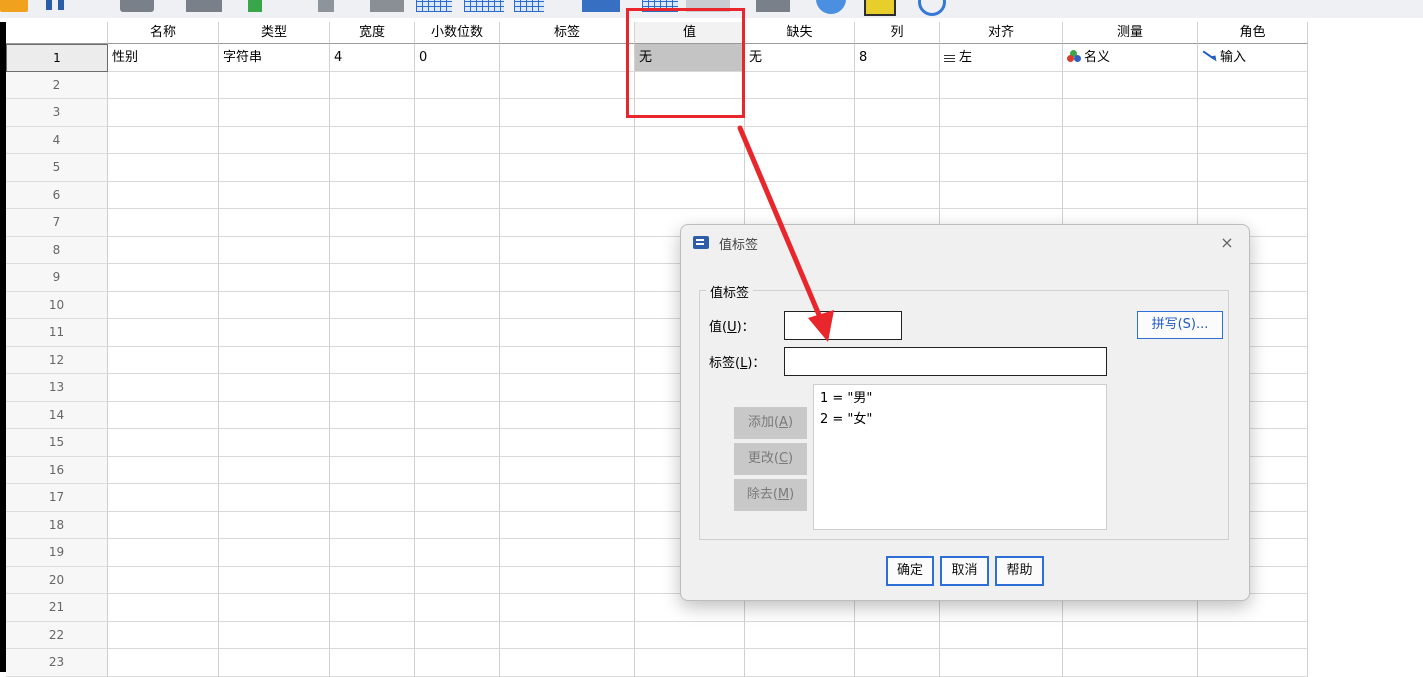 The image size is (1423, 677). Describe the element at coordinates (57, 443) in the screenshot. I see `row-number: 15` at that location.